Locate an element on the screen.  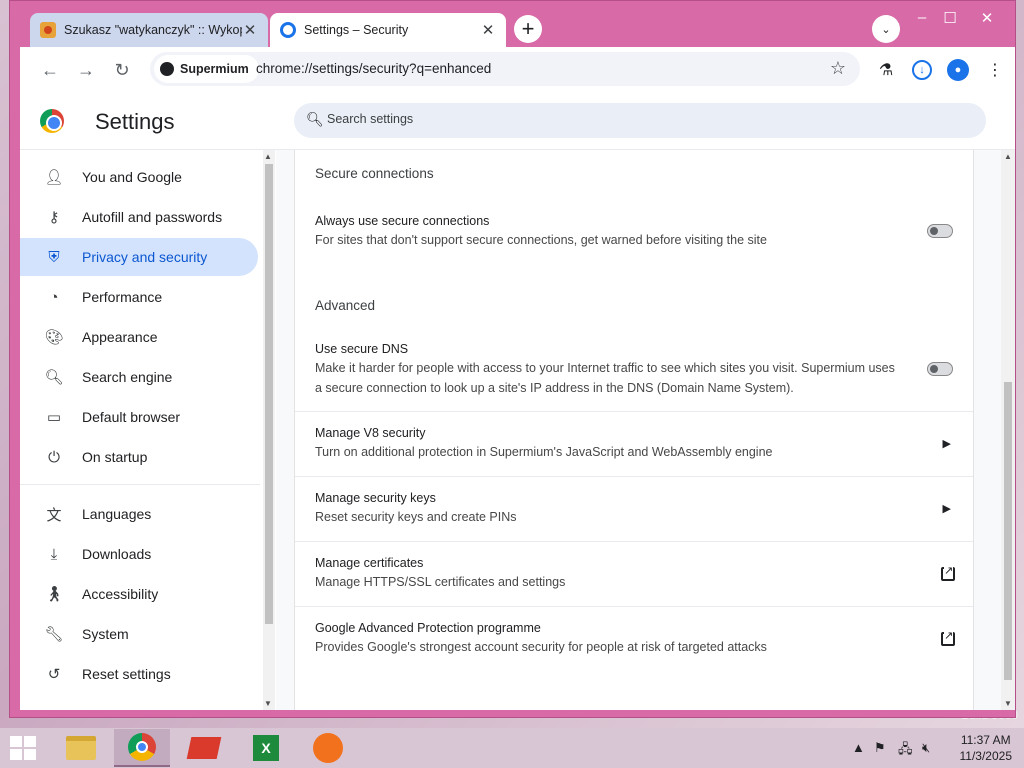
clock-date: 11/3/2025 is located at coordinates (986, 756).